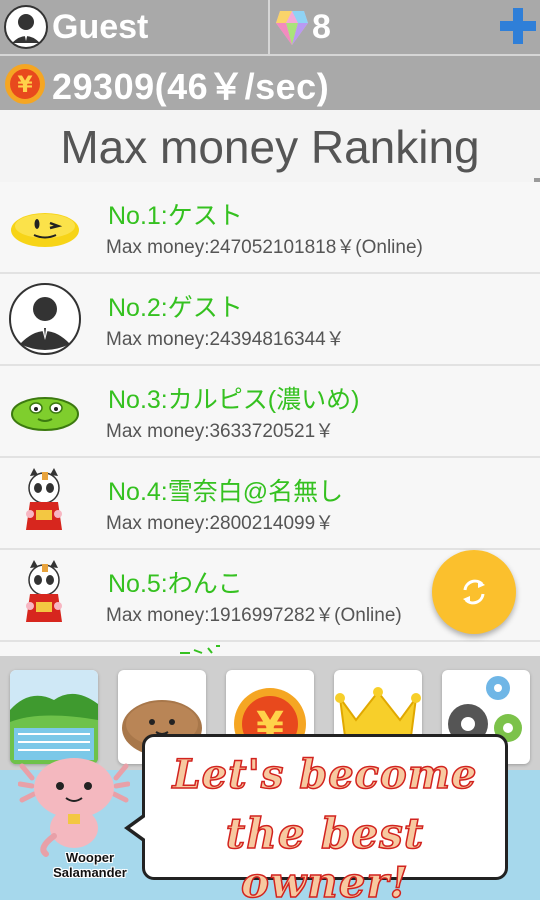  I want to click on speech-bubble: Let's become the best owner!, so click(325, 820).